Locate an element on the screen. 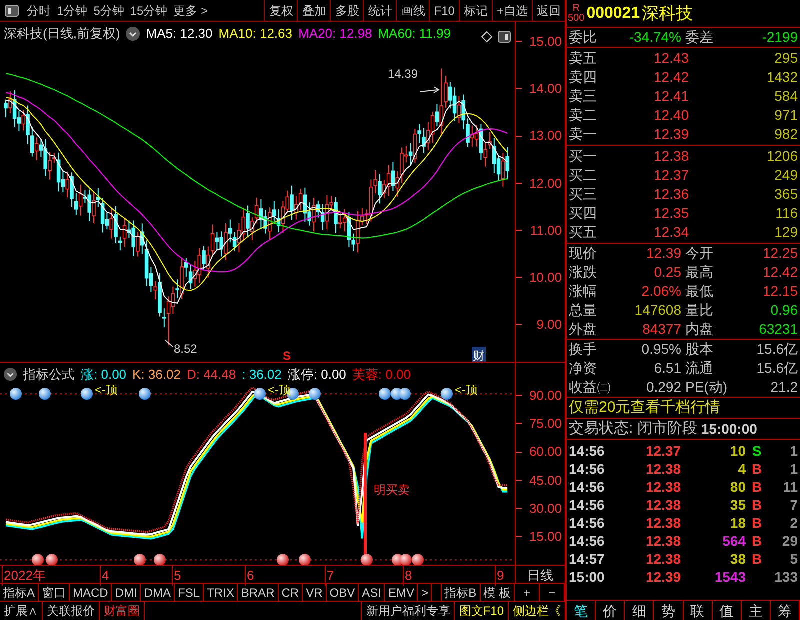  order-volume: 1432 is located at coordinates (782, 77).